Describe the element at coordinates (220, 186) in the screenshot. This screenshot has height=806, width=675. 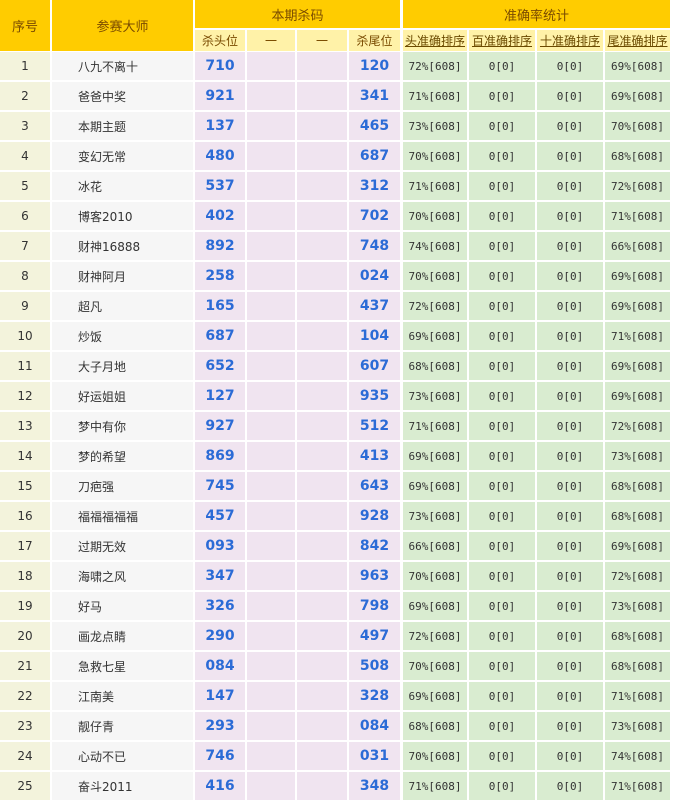
I see `kill-head-value: 537` at that location.